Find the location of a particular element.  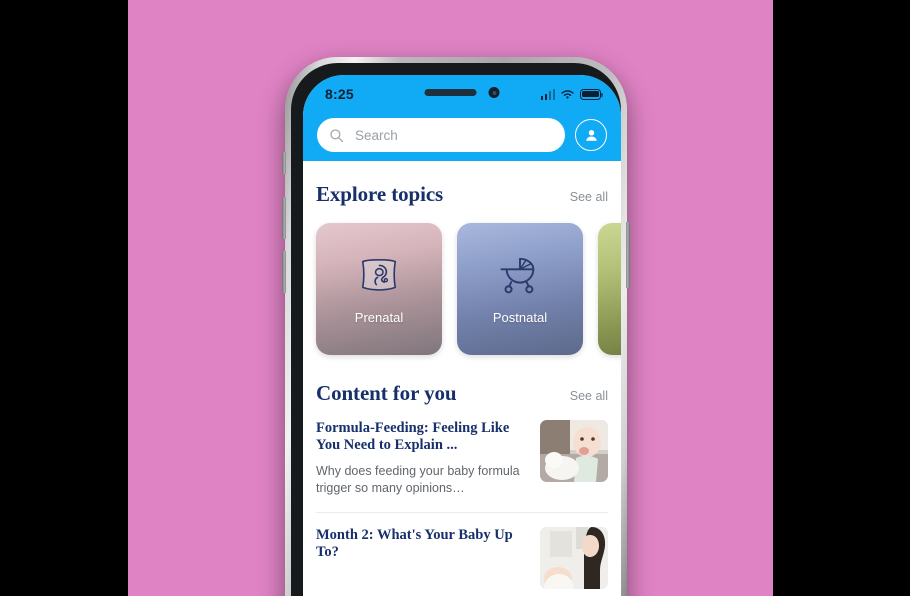

volume-down-button is located at coordinates (284, 272).